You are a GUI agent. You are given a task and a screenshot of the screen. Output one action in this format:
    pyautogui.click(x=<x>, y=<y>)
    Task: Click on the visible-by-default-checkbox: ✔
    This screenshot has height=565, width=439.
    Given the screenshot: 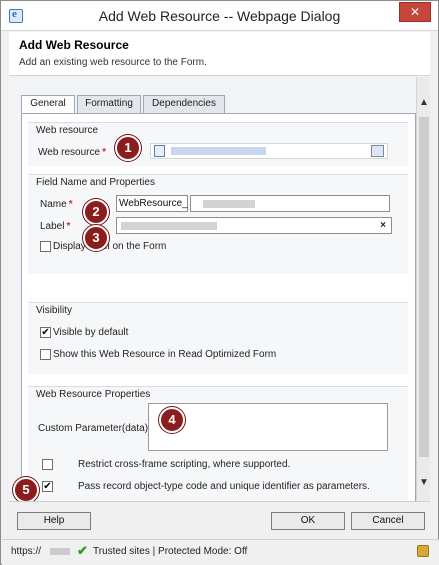 What is the action you would take?
    pyautogui.click(x=45, y=332)
    